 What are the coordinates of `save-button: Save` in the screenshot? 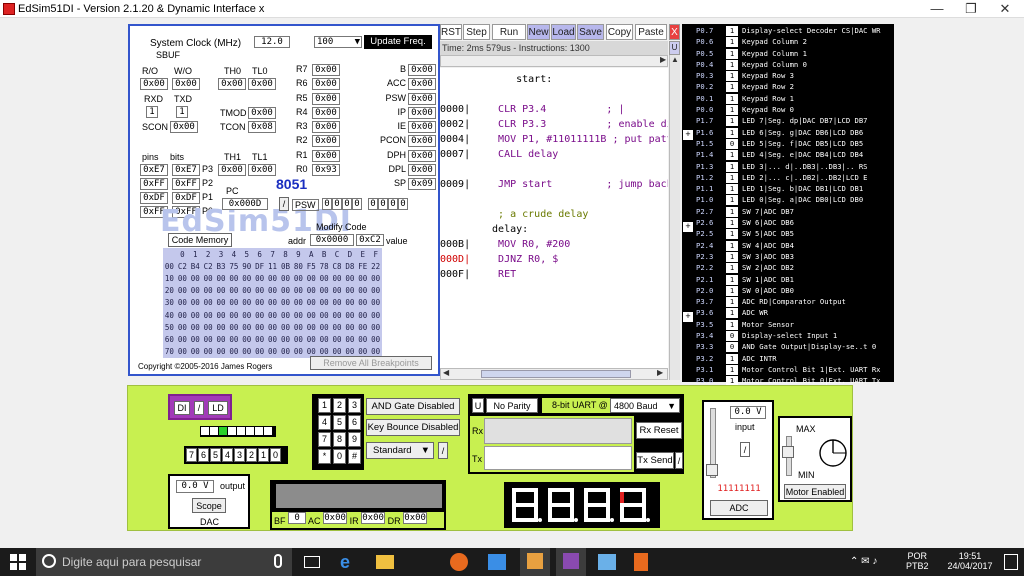 It's located at (590, 32).